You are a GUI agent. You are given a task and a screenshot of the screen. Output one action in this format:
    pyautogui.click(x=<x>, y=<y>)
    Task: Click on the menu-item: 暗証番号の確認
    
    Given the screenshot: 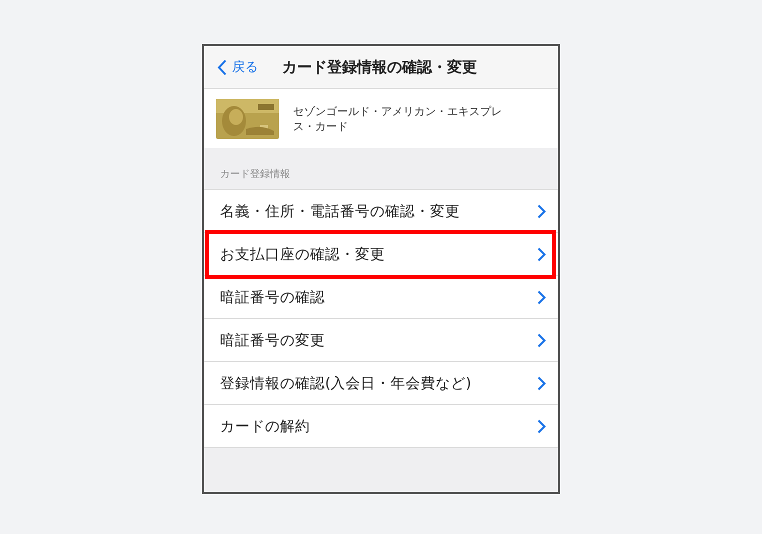 What is the action you would take?
    pyautogui.click(x=381, y=297)
    